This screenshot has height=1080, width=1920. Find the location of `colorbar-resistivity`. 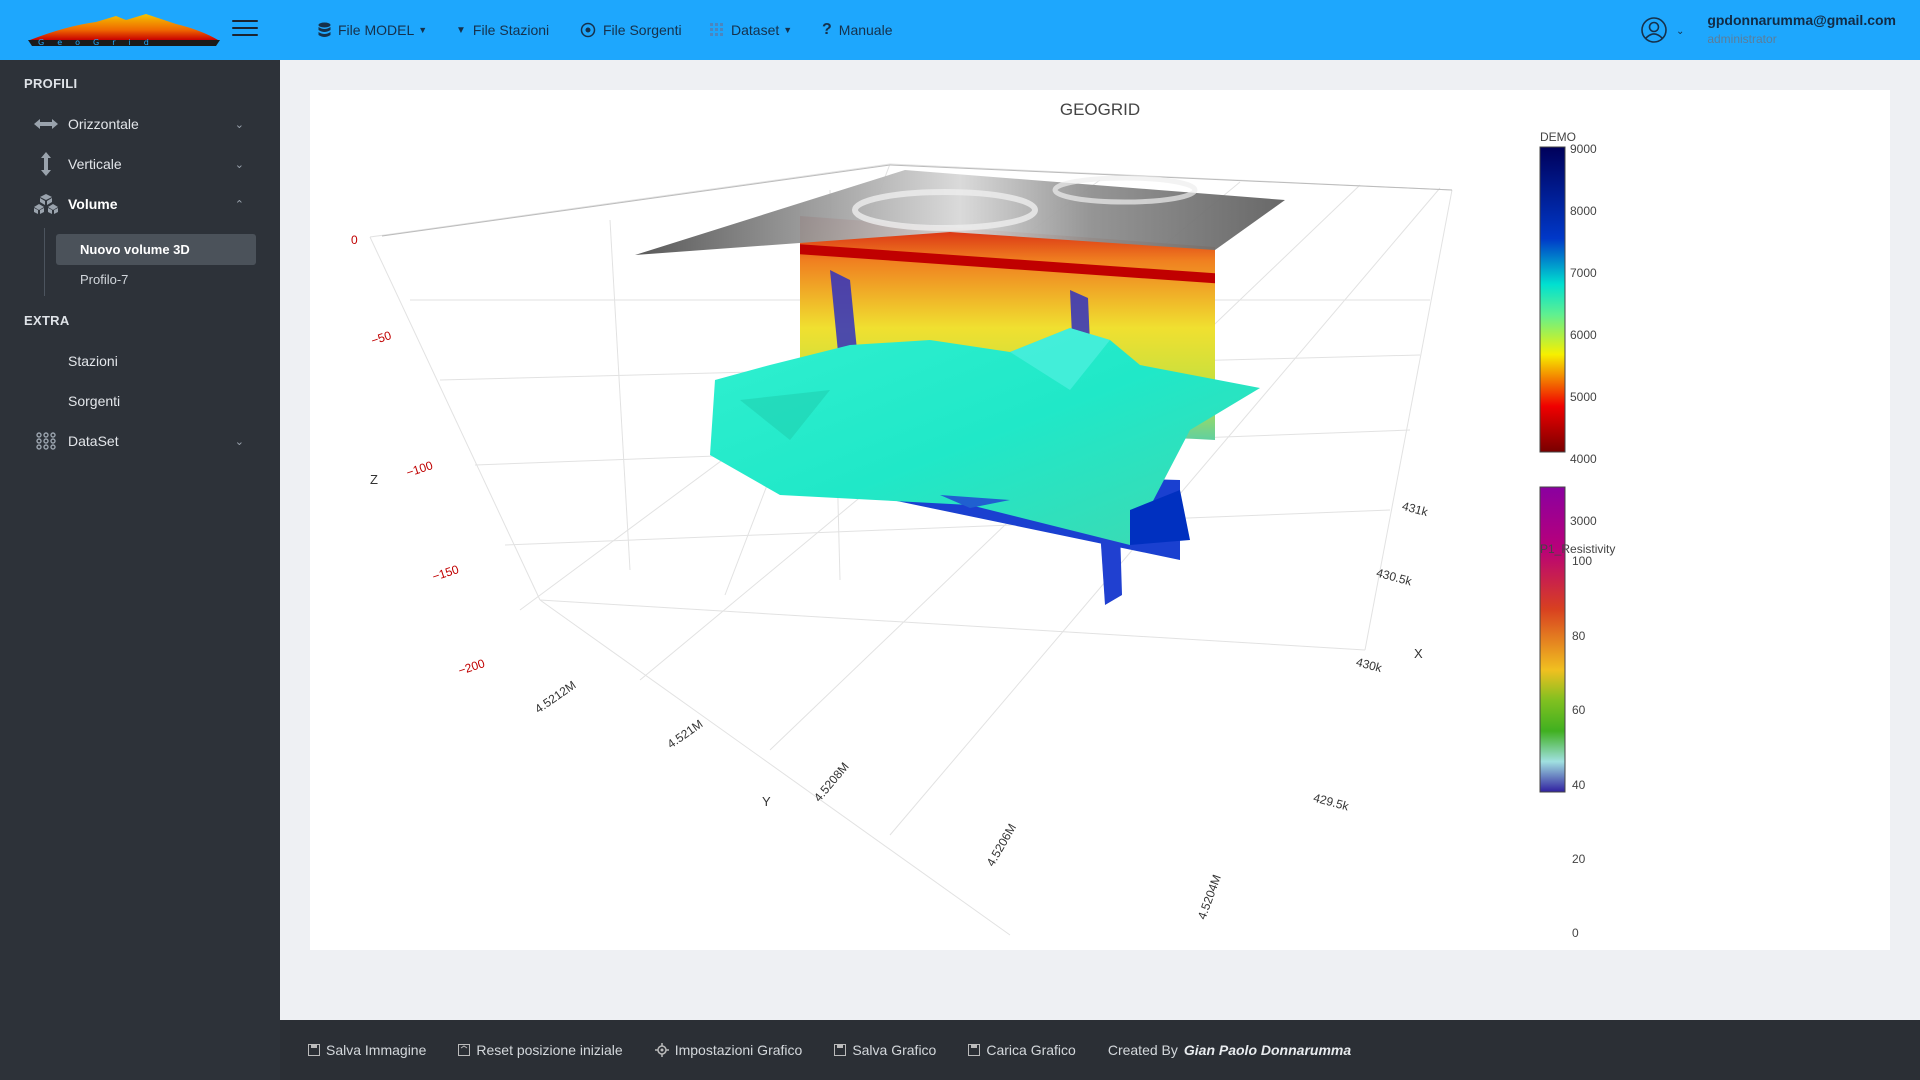

colorbar-resistivity is located at coordinates (1552, 639).